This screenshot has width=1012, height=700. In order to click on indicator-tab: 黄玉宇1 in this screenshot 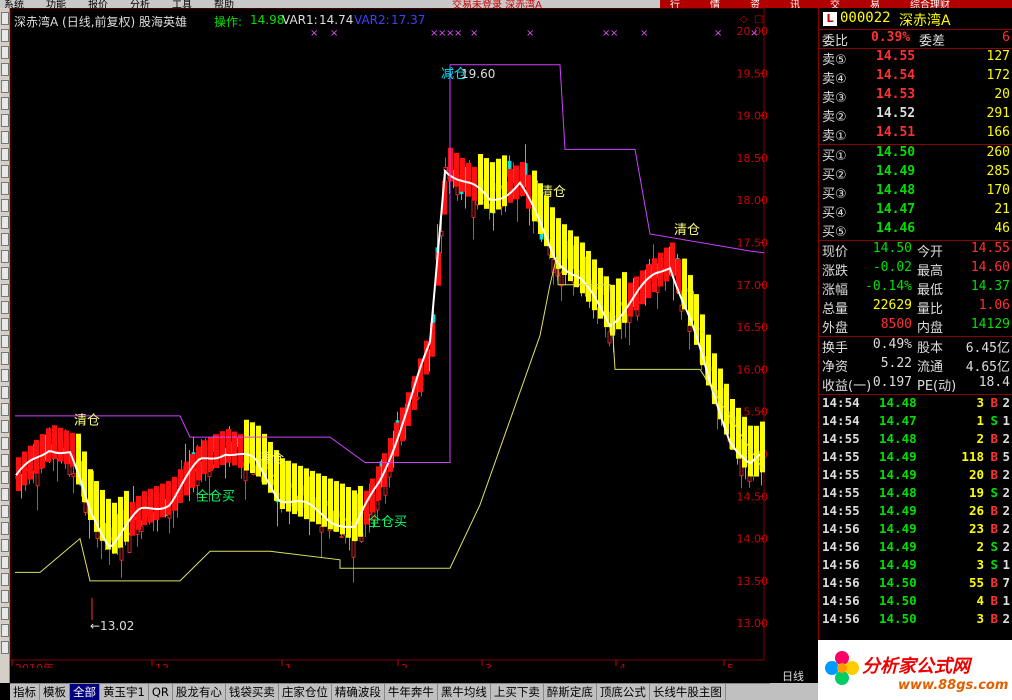, I will do `click(124, 692)`.